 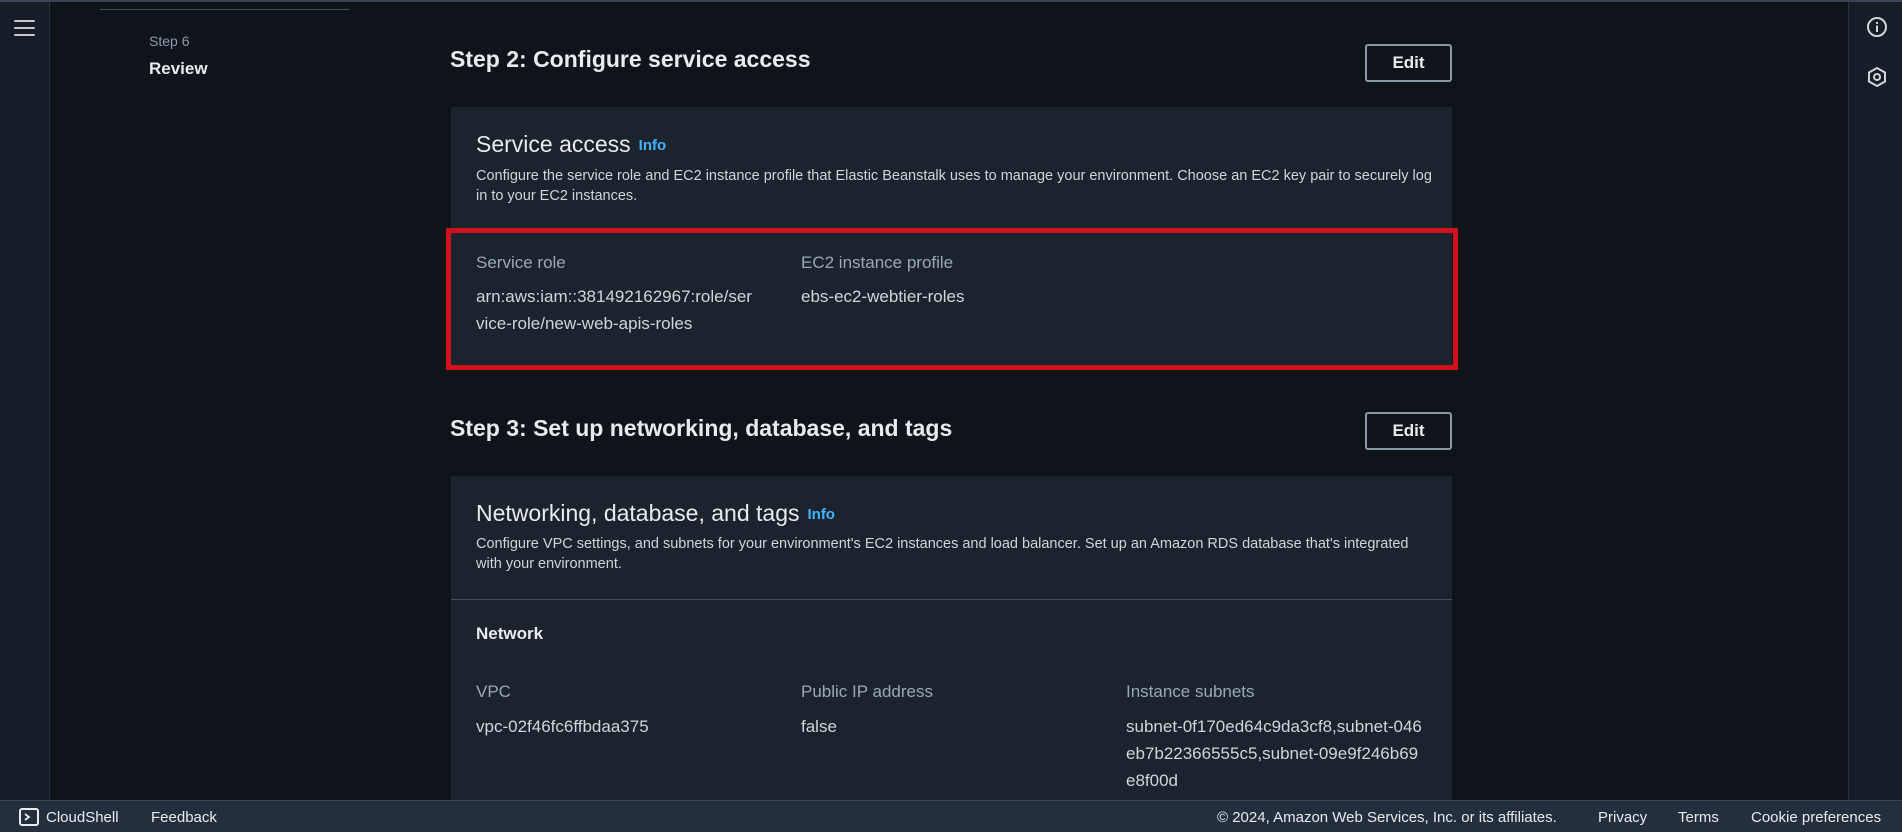 I want to click on instance-subnets-label: Instance subnets, so click(x=1190, y=691).